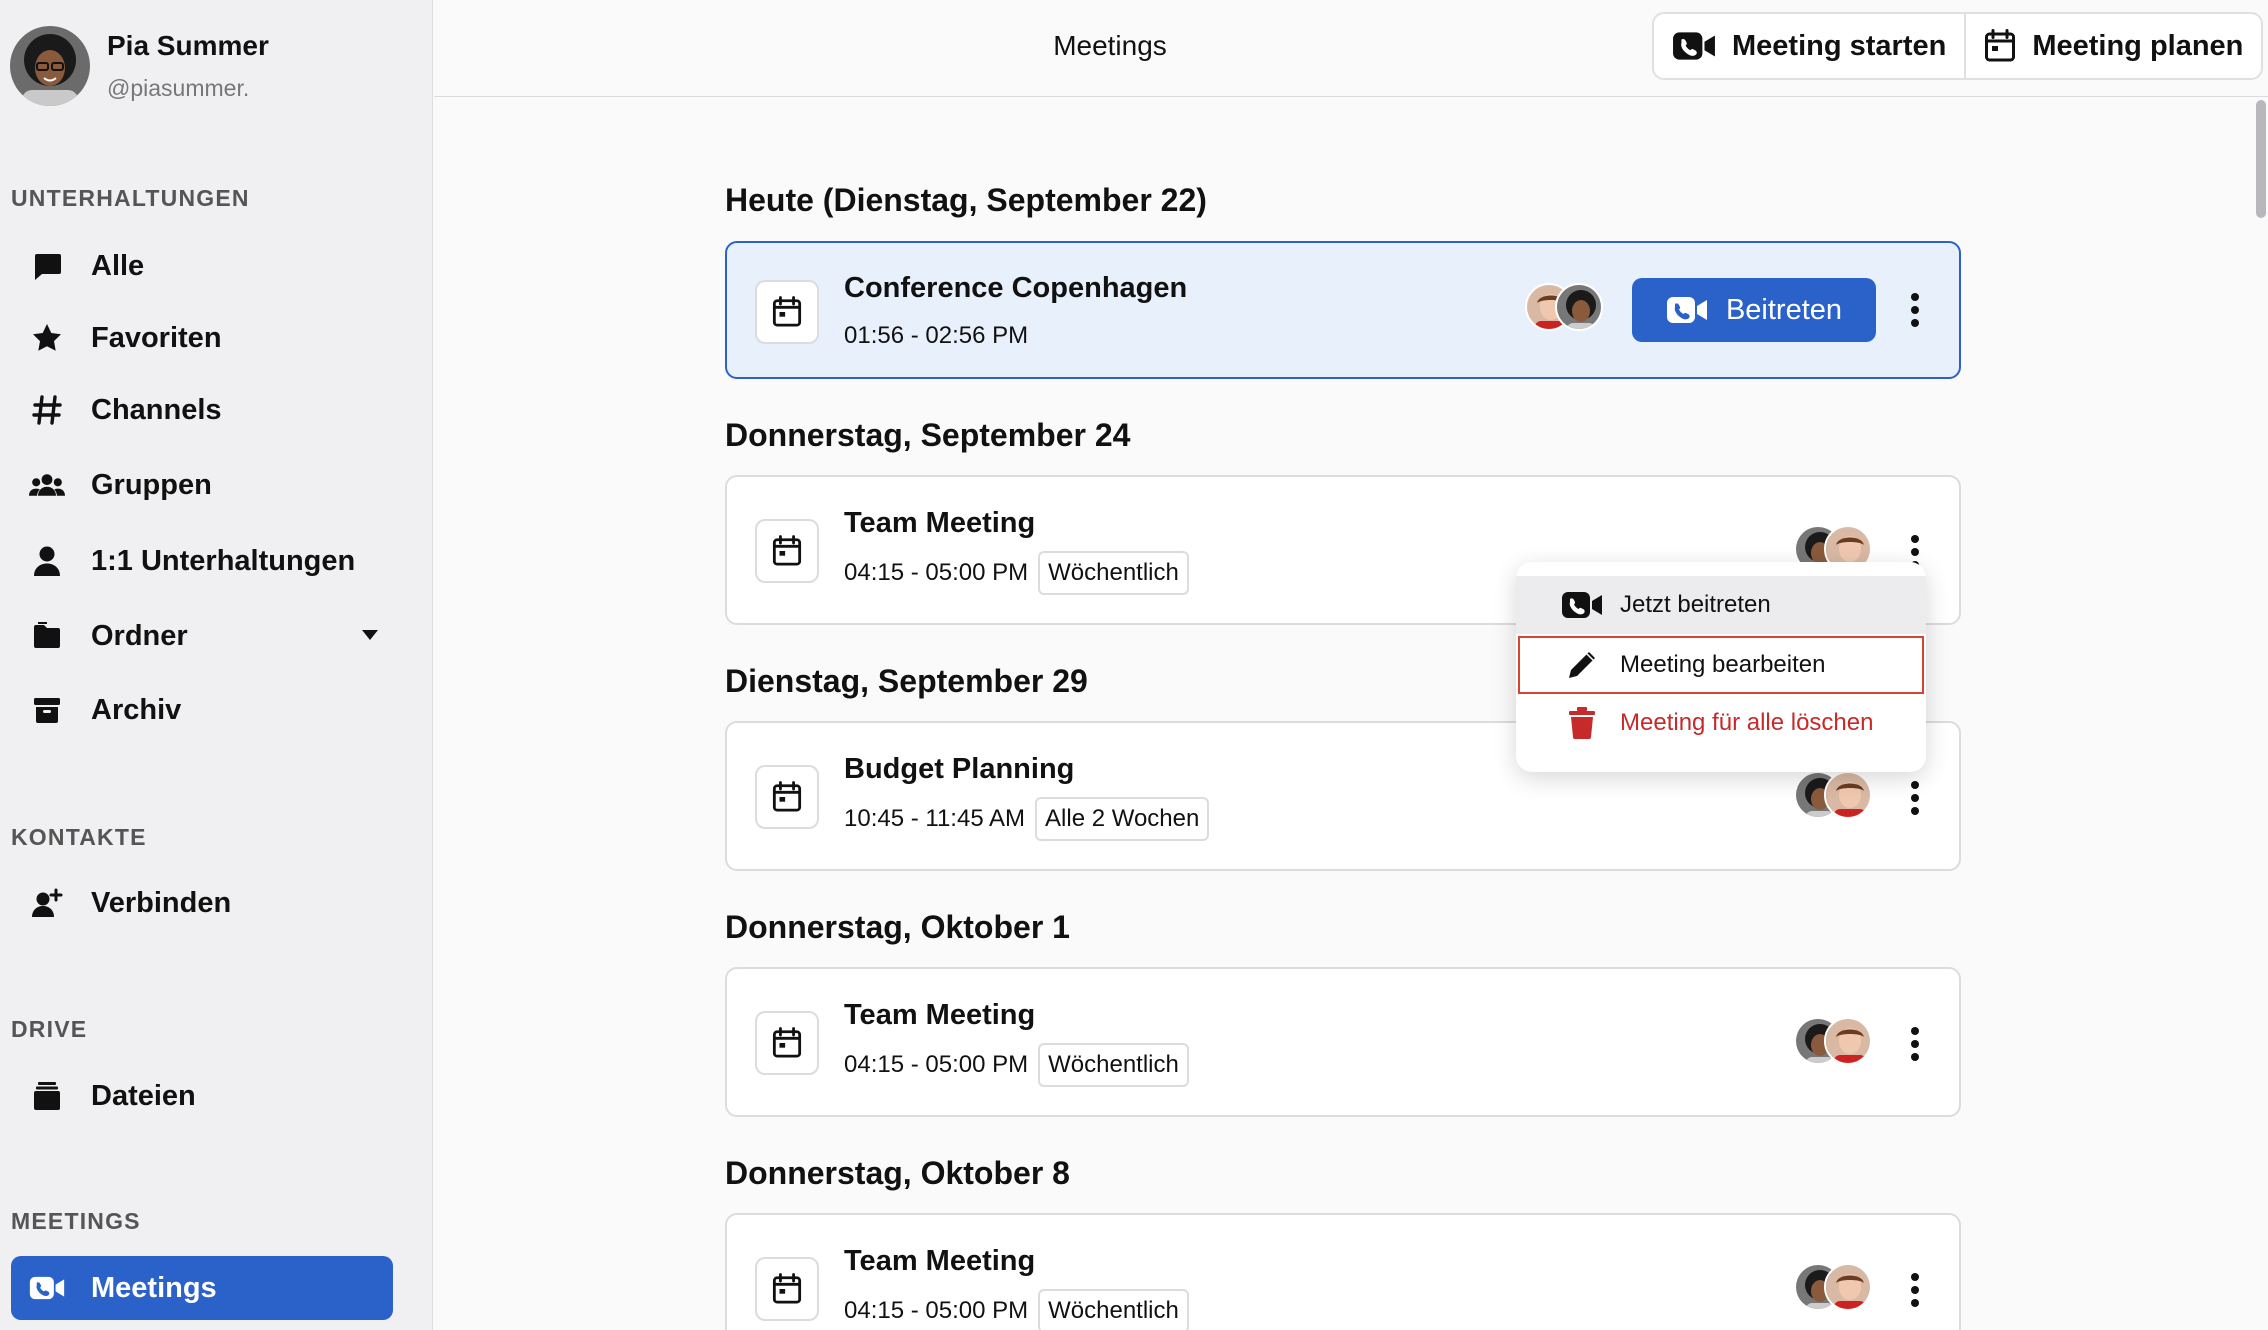 This screenshot has width=2268, height=1330. I want to click on join-button-label: Beitreten, so click(1784, 309).